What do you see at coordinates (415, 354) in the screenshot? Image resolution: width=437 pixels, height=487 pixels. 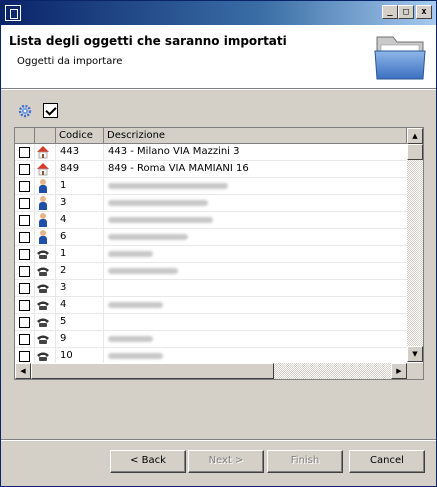 I see `scroll-down-button: ▼` at bounding box center [415, 354].